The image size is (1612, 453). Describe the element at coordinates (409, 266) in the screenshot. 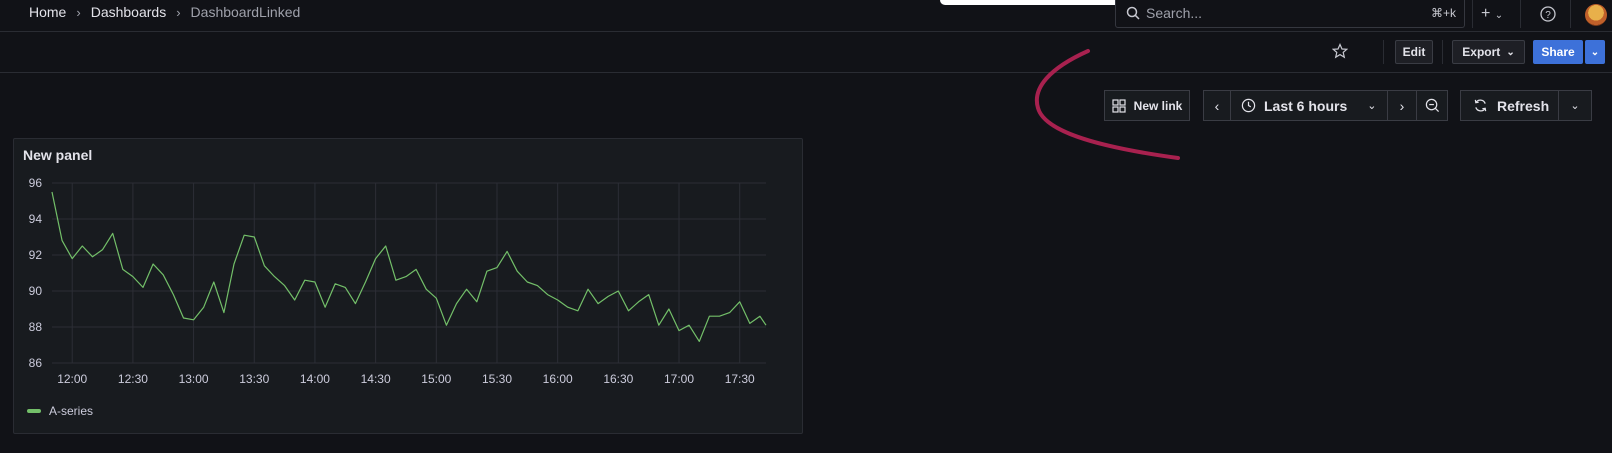

I see `series-line` at that location.